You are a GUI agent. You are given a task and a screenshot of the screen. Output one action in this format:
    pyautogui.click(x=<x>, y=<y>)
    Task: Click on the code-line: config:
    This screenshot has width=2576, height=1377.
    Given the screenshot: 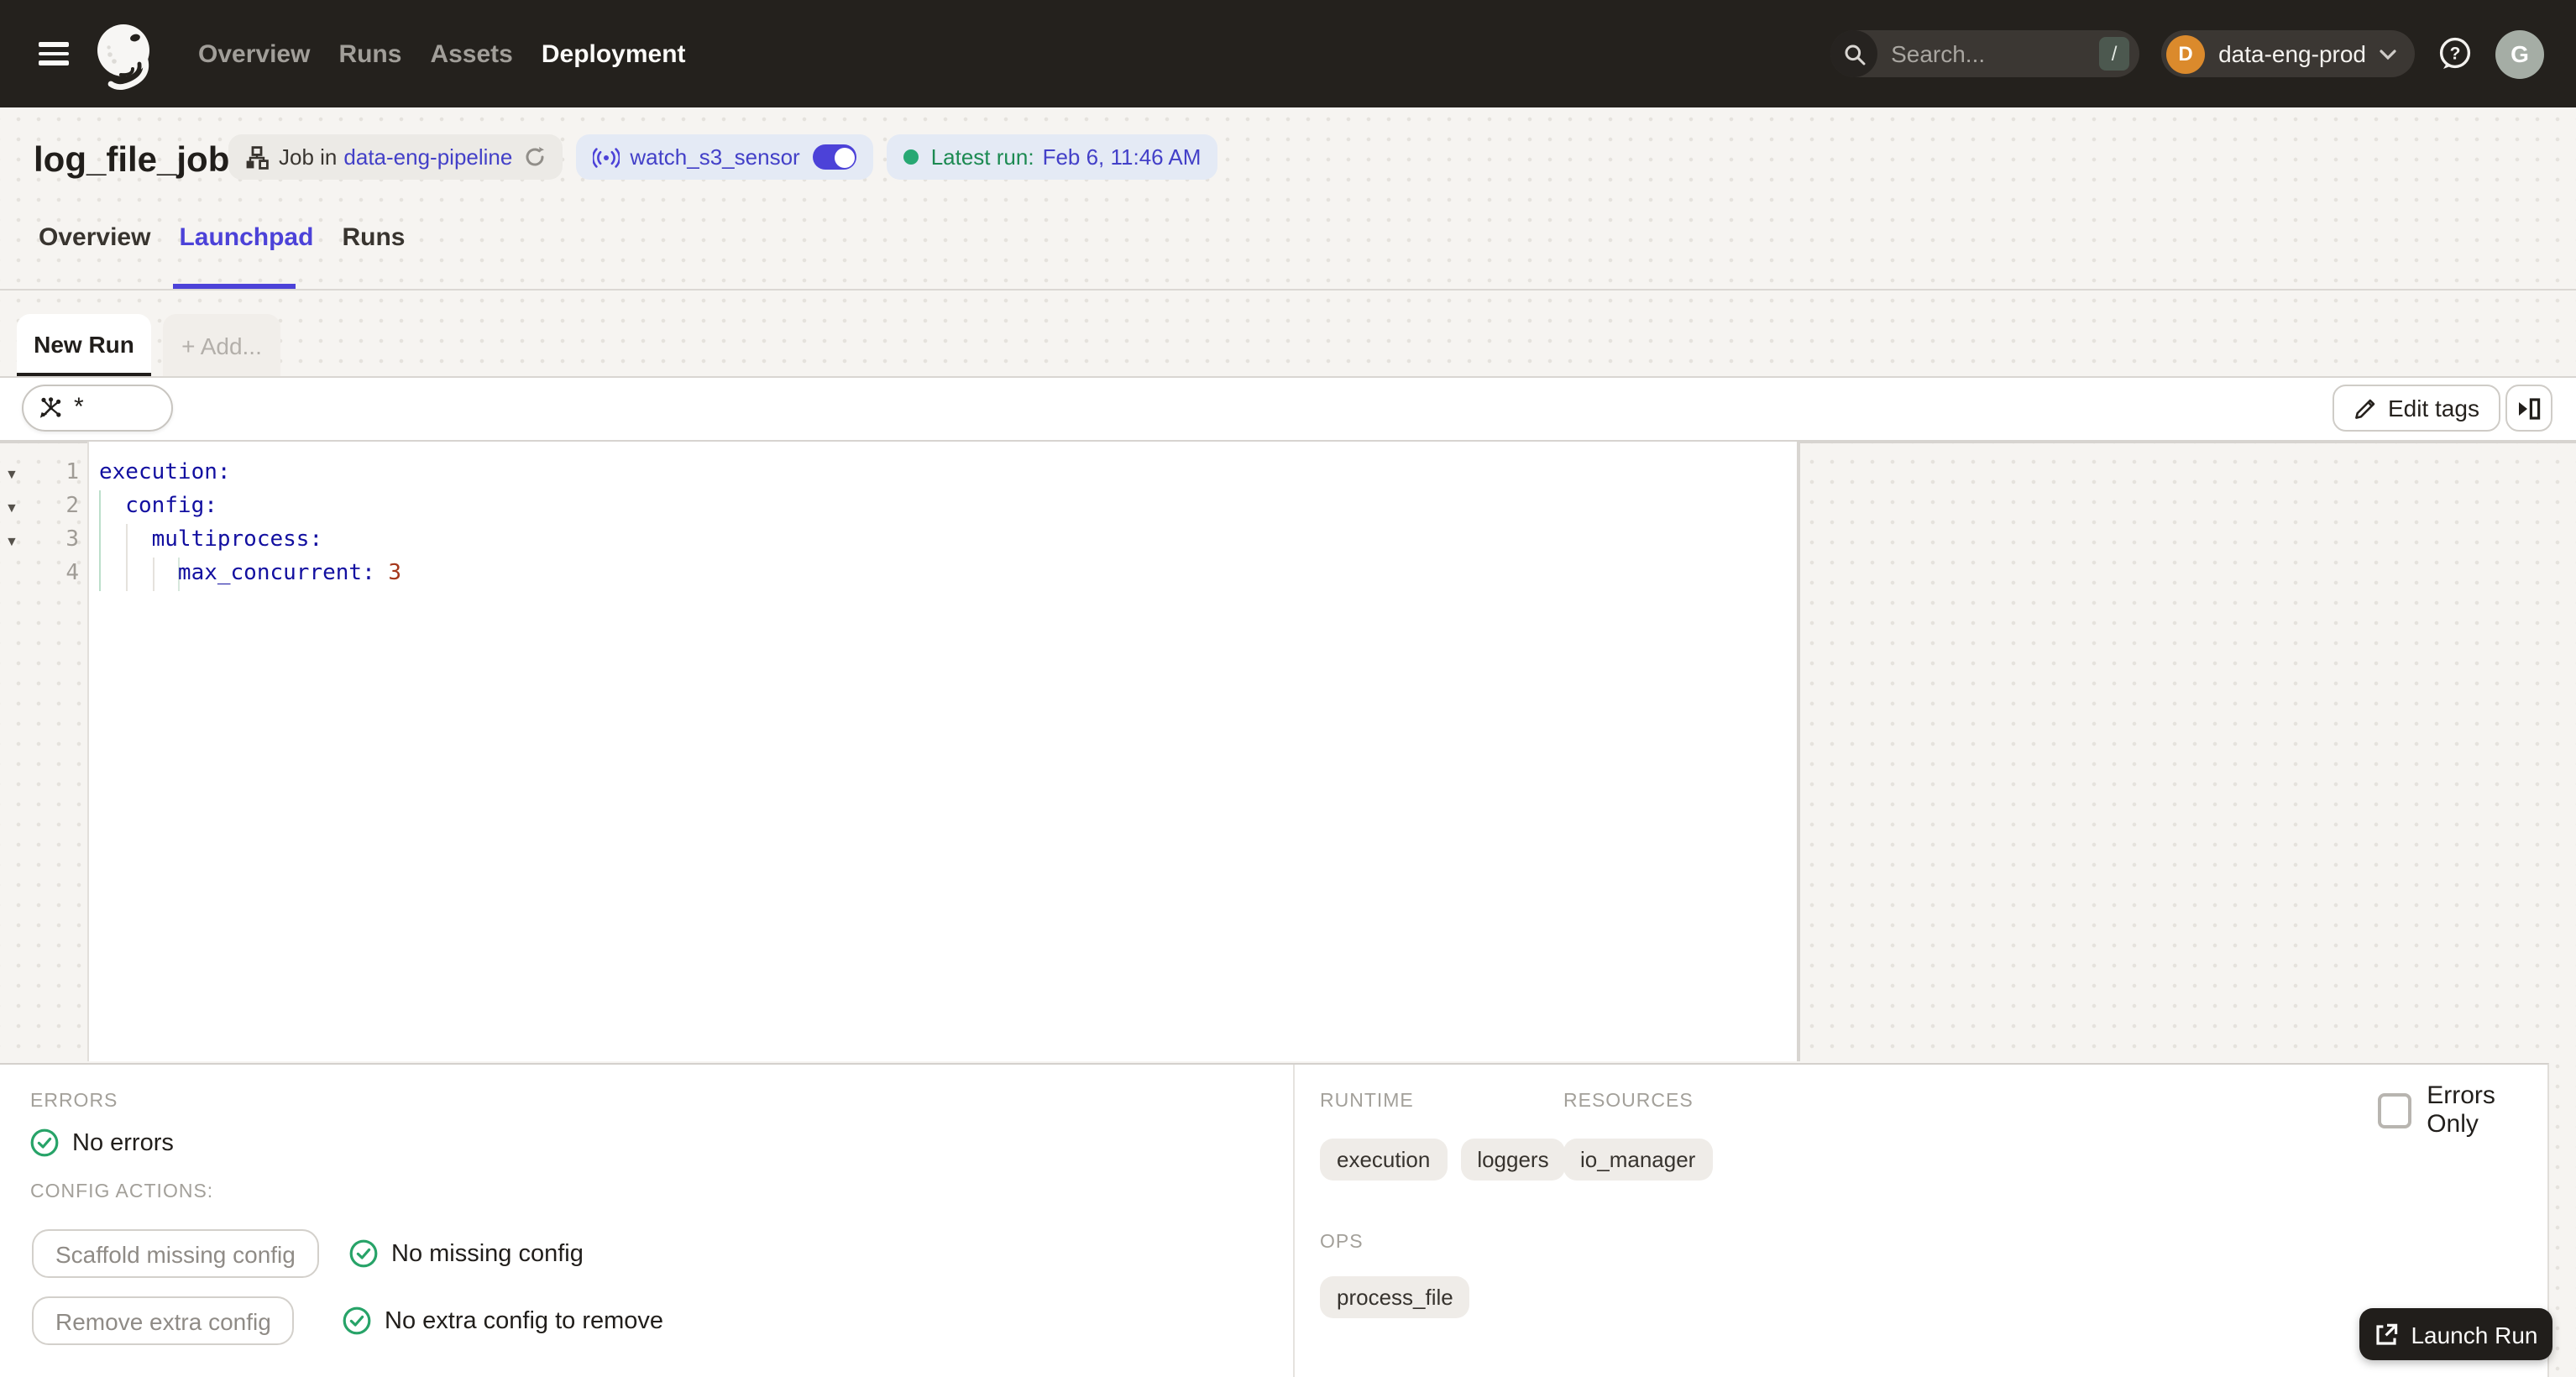 What is the action you would take?
    pyautogui.click(x=158, y=506)
    